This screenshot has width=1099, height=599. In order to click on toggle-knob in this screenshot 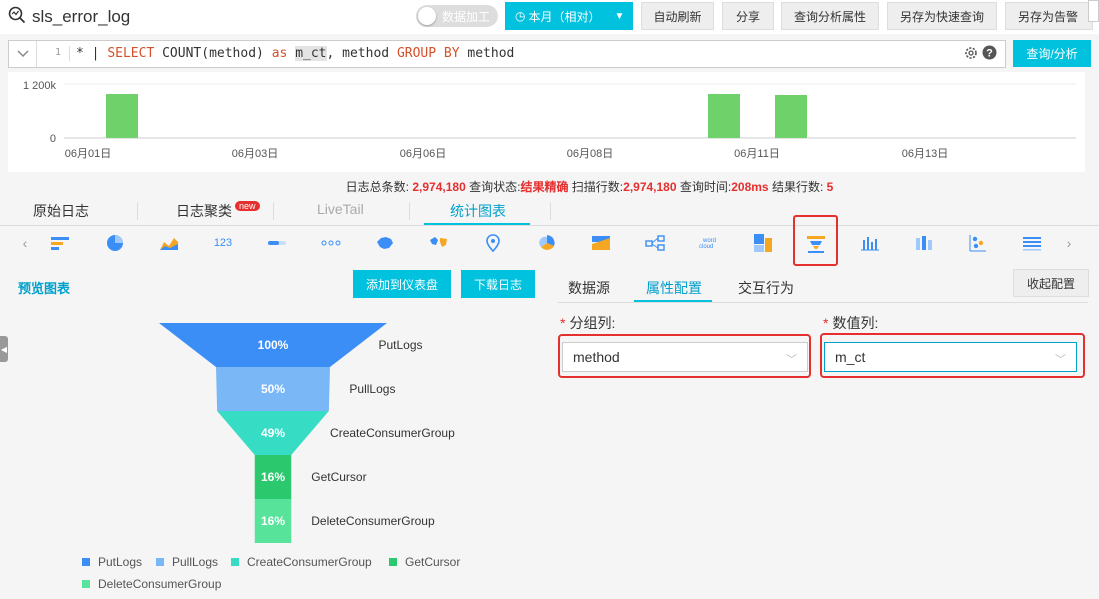, I will do `click(427, 16)`.